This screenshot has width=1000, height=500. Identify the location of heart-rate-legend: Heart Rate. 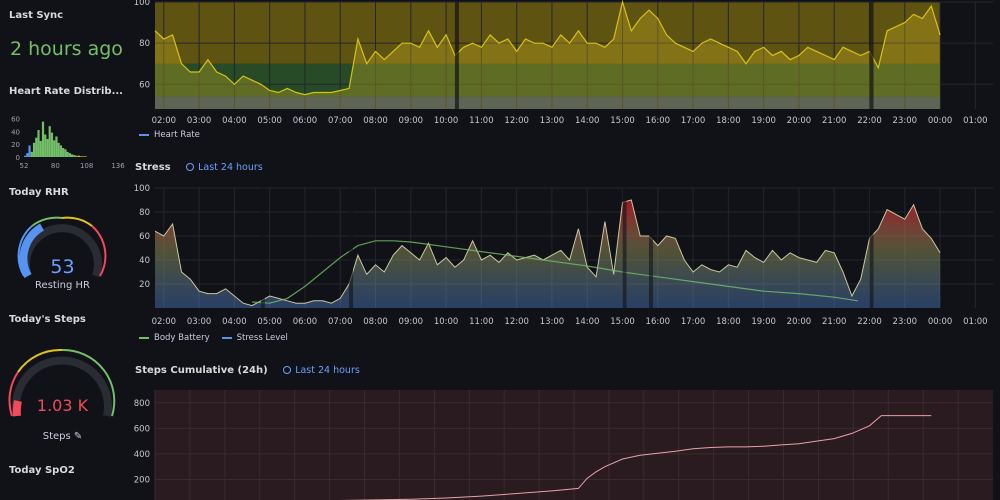
(169, 135).